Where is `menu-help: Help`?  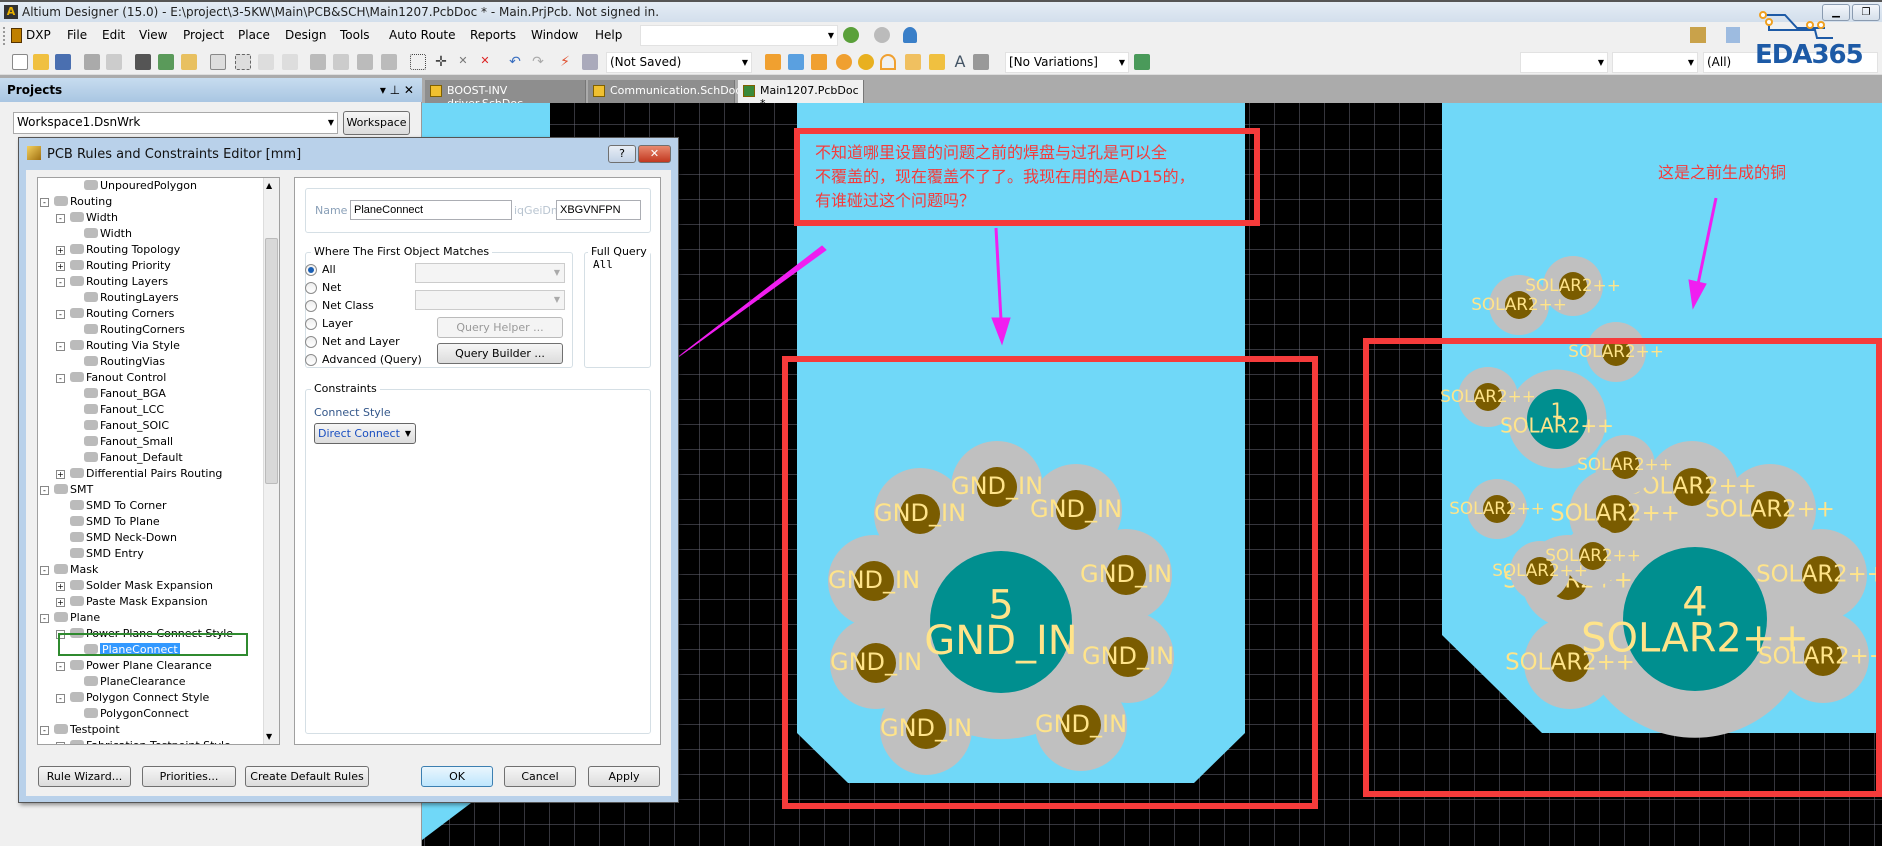 menu-help: Help is located at coordinates (608, 35).